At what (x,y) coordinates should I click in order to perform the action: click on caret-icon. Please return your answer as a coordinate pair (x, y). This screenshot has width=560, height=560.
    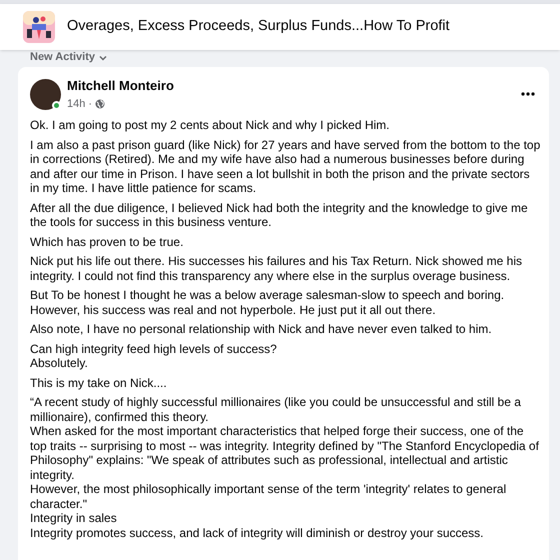
    Looking at the image, I should click on (103, 58).